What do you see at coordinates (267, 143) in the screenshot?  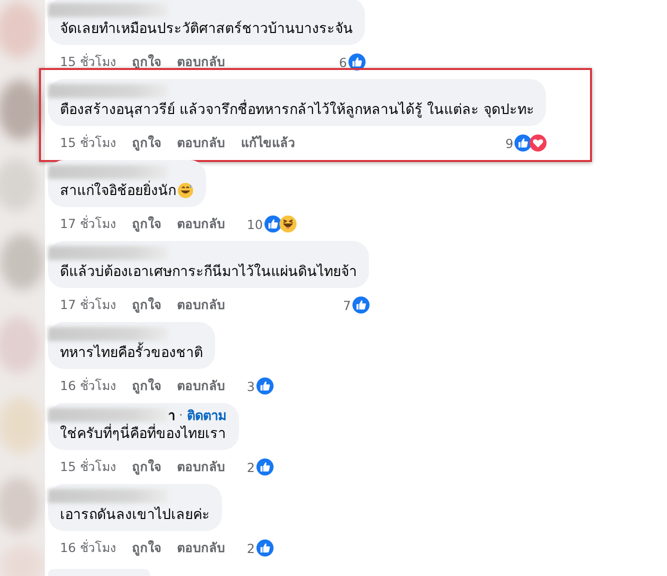 I see `edited-label: แก้ไขแล้ว` at bounding box center [267, 143].